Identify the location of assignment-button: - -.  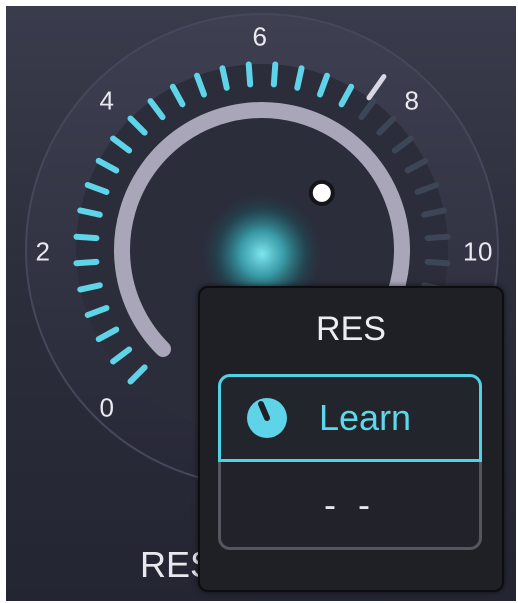
(350, 506).